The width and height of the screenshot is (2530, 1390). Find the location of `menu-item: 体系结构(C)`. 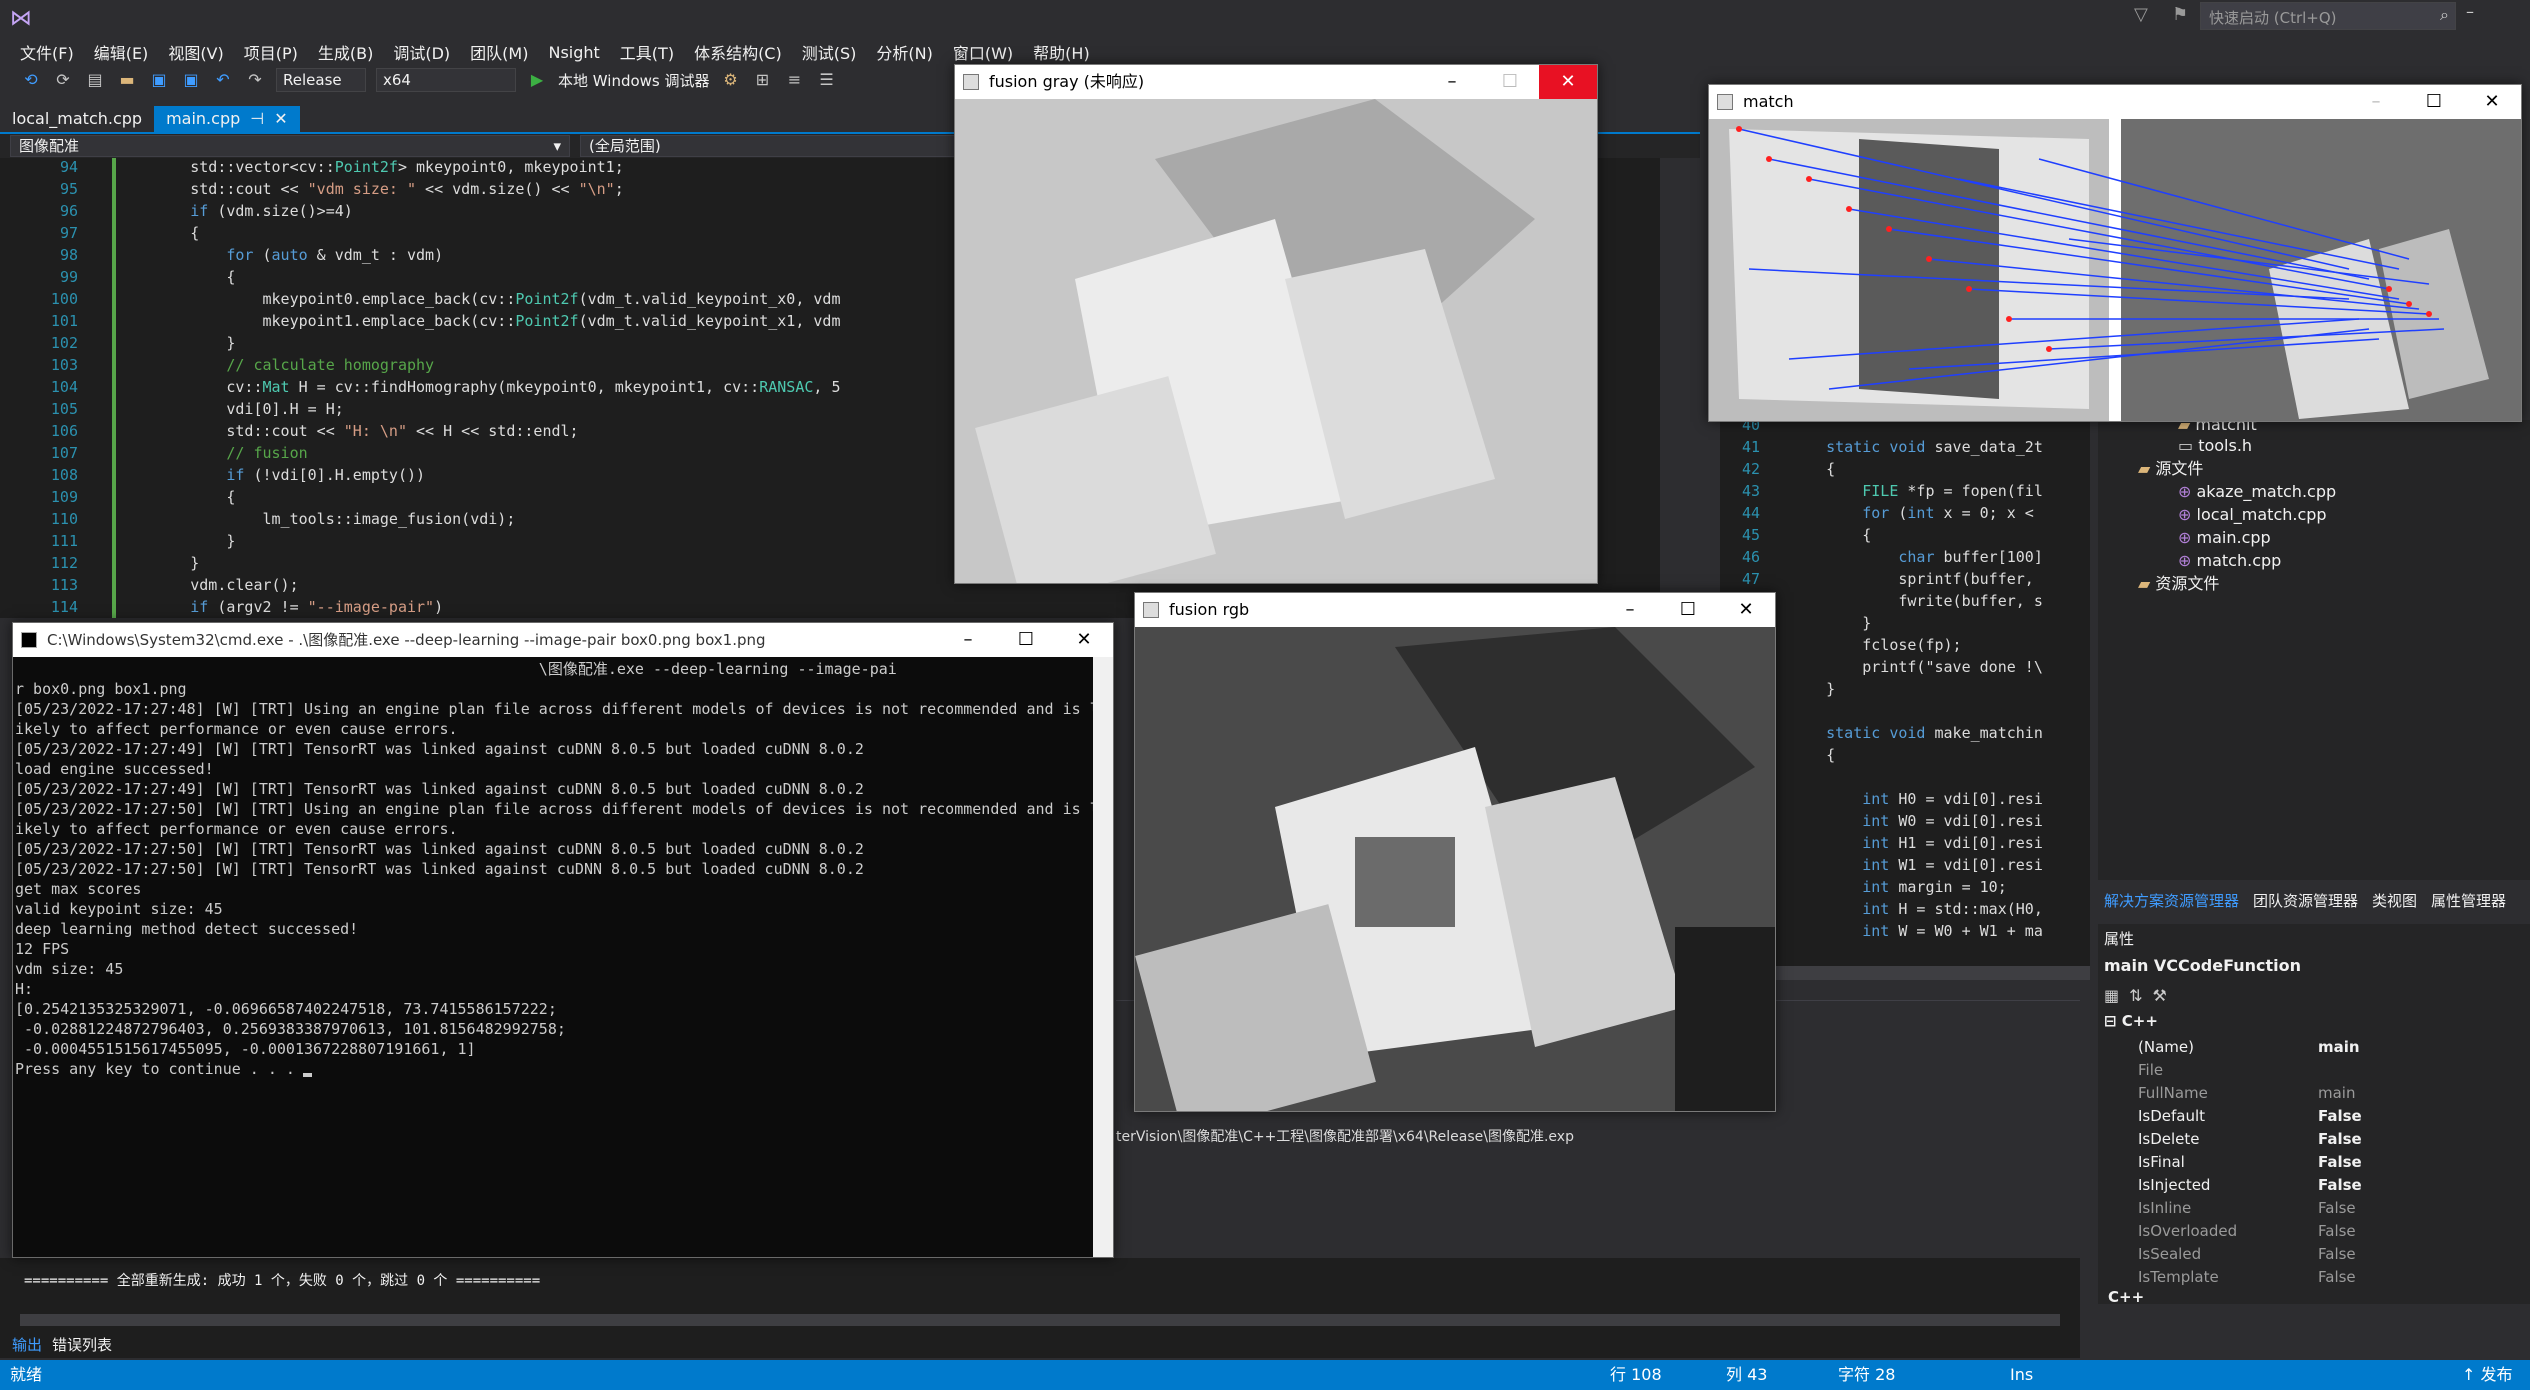

menu-item: 体系结构(C) is located at coordinates (738, 52).